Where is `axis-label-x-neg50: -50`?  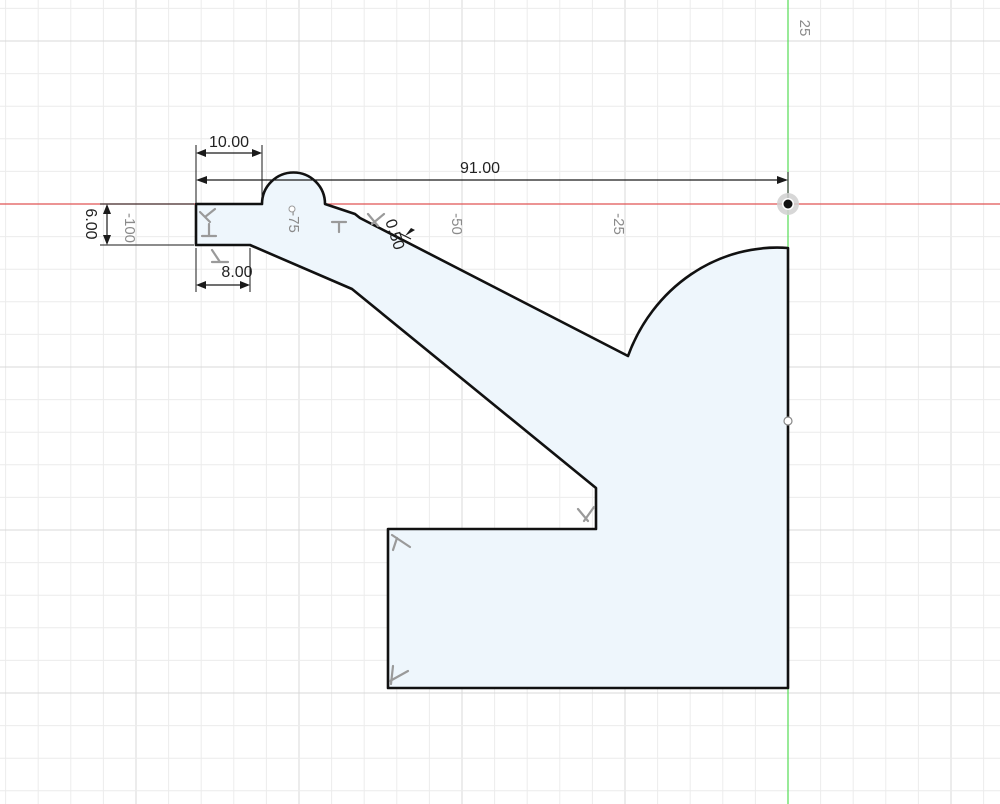 axis-label-x-neg50: -50 is located at coordinates (456, 224).